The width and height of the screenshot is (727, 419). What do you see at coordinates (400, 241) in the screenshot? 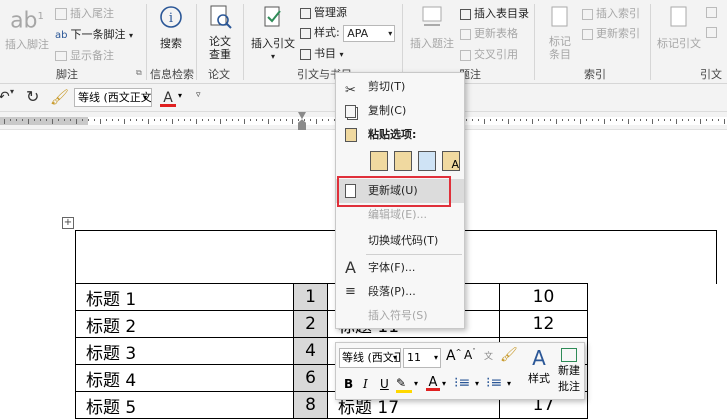
I see `menu-item-toggle-field-codes: 切换域代码(T)` at bounding box center [400, 241].